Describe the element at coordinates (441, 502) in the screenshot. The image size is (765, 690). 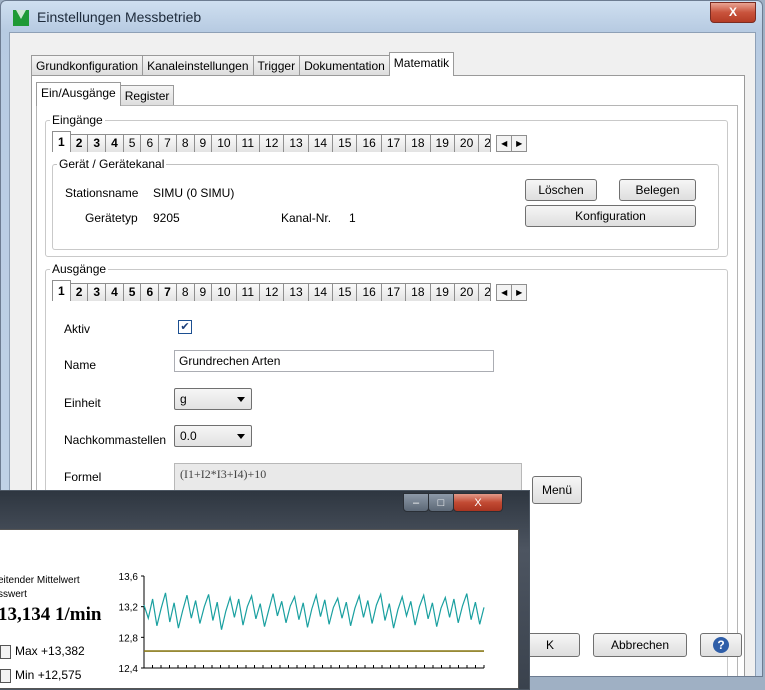
I see `maximize-button: □` at that location.